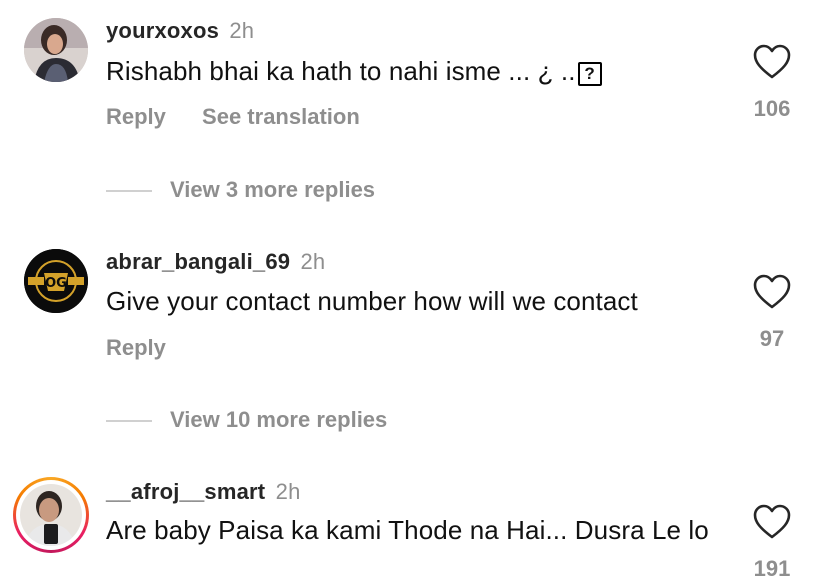 Image resolution: width=828 pixels, height=579 pixels. I want to click on story-ring, so click(51, 515).